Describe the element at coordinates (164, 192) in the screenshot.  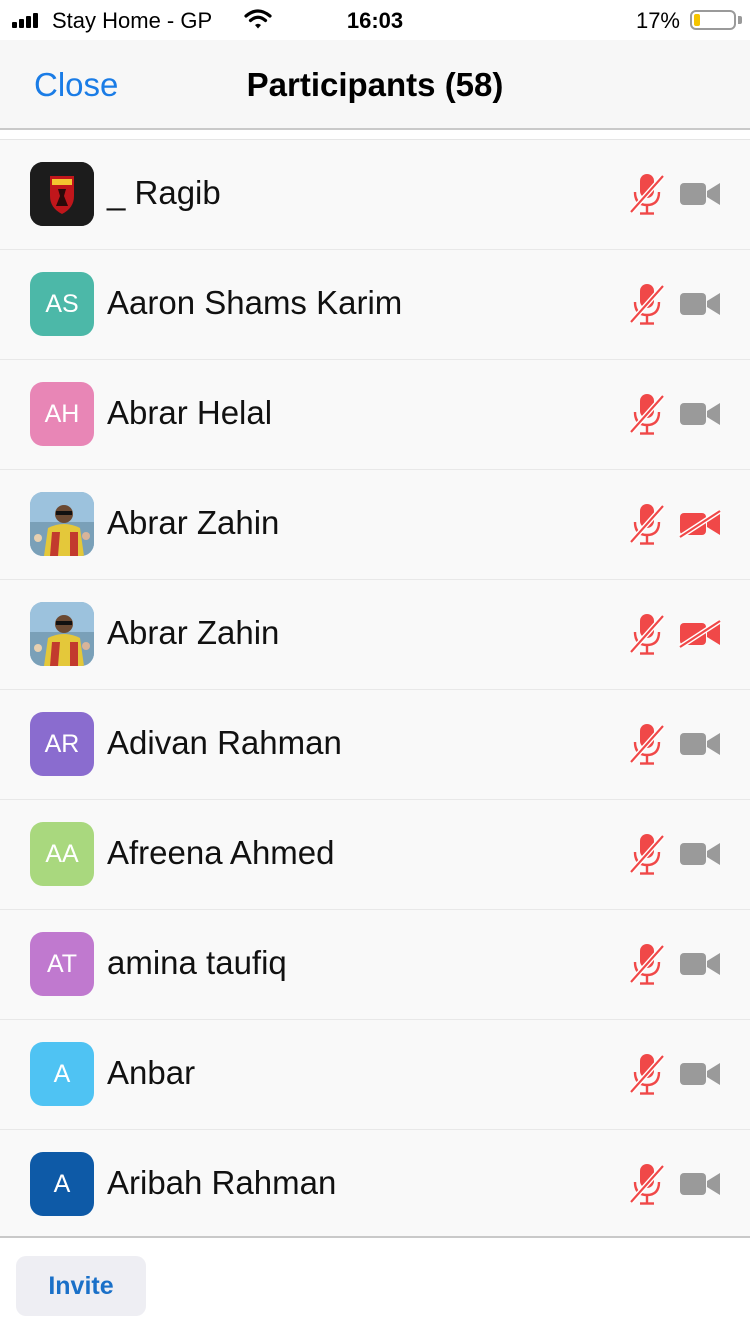
I see `participant-name: _ Ragib` at that location.